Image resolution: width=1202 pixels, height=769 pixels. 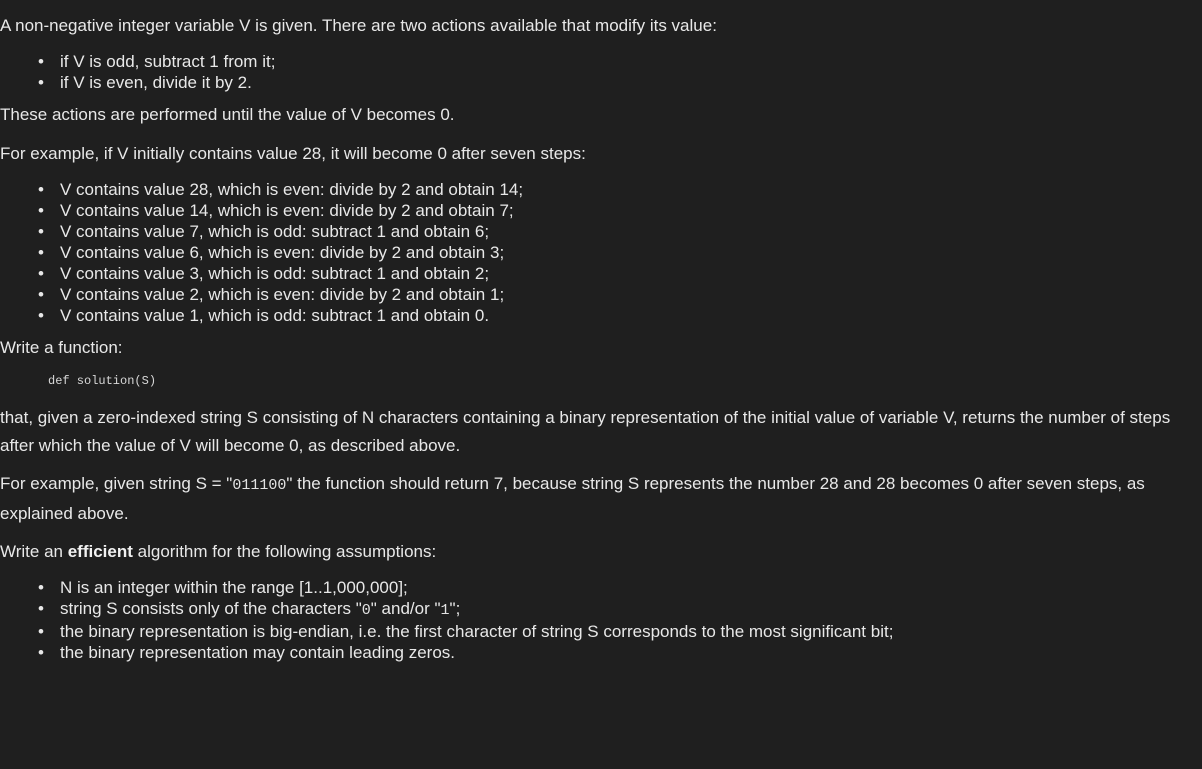 What do you see at coordinates (366, 610) in the screenshot?
I see `char-zero: 0` at bounding box center [366, 610].